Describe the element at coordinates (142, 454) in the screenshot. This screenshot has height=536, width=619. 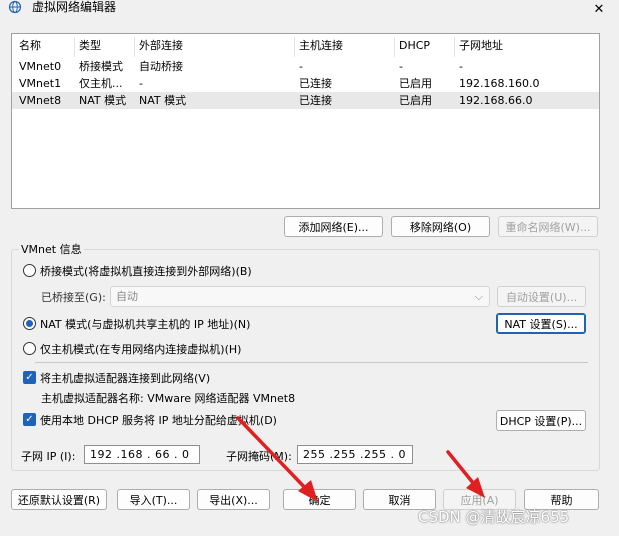
I see `subnet-ip-field: 192 .168 . 66 . 0` at that location.